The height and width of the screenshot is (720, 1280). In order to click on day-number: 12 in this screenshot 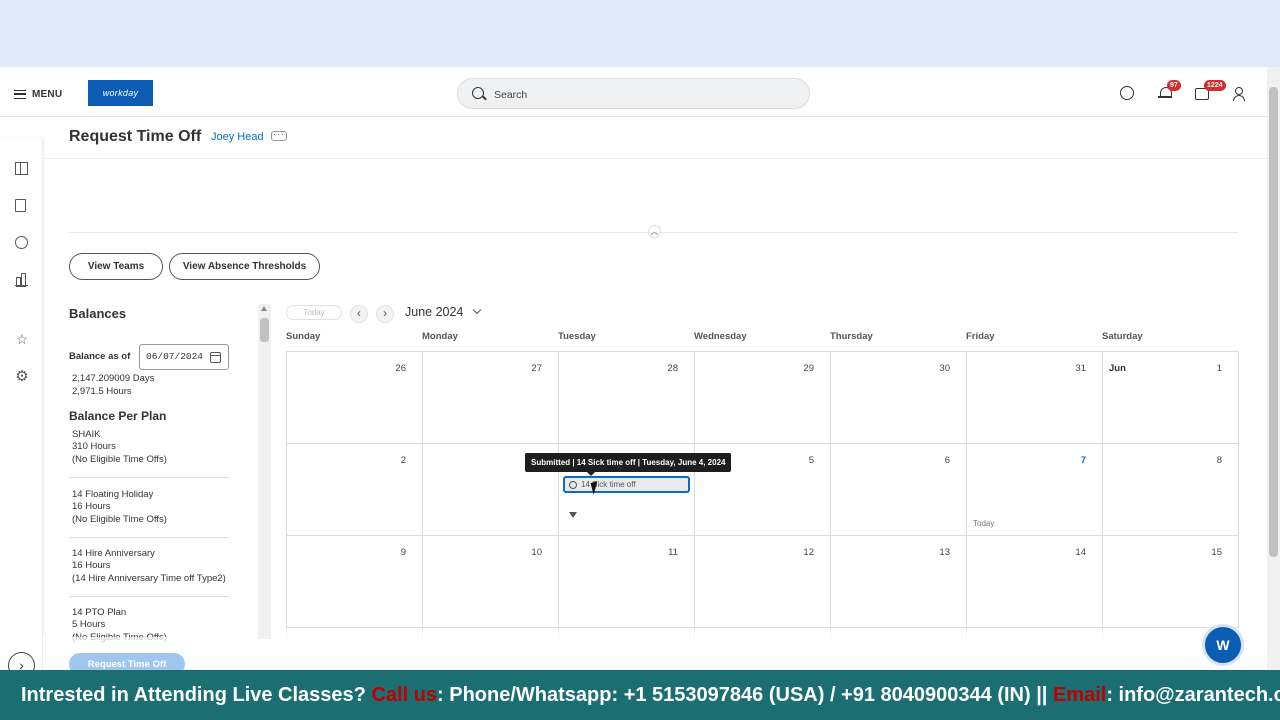, I will do `click(808, 552)`.